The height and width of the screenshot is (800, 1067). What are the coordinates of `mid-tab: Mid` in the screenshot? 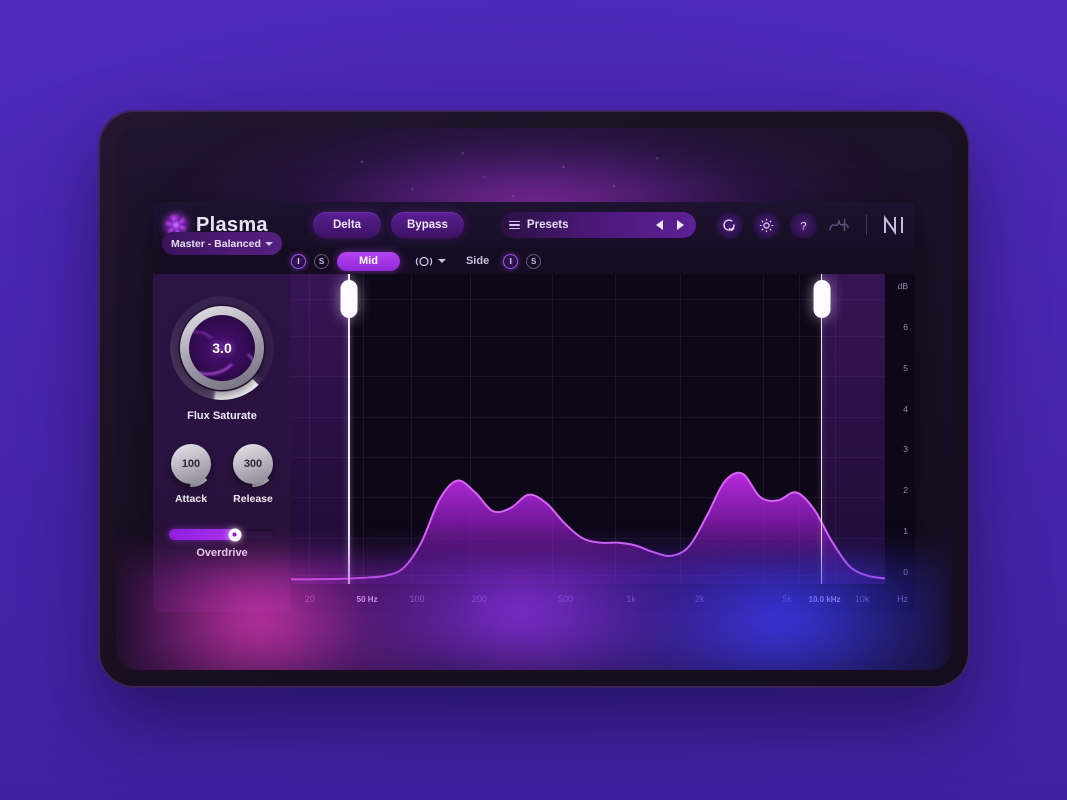 It's located at (368, 261).